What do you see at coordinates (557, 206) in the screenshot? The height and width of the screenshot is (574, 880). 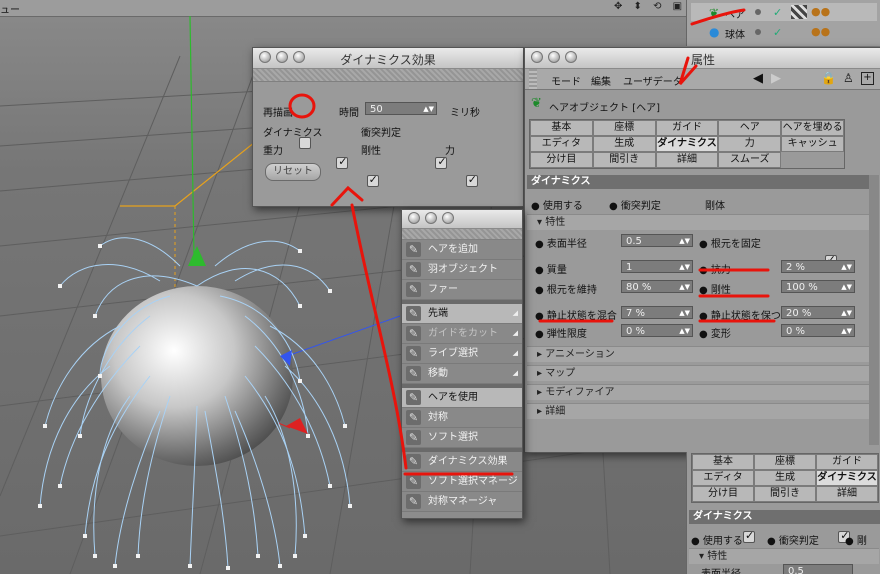 I see `use-label: ● 使用する` at bounding box center [557, 206].